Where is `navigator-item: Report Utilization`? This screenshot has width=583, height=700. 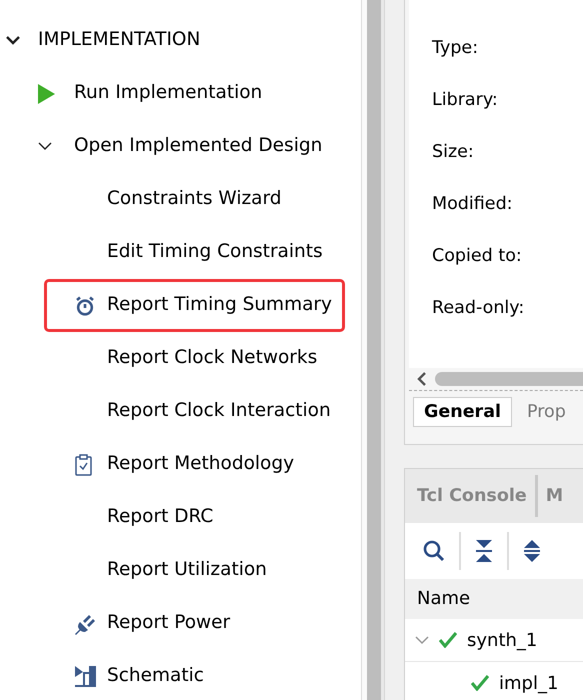 navigator-item: Report Utilization is located at coordinates (194, 570).